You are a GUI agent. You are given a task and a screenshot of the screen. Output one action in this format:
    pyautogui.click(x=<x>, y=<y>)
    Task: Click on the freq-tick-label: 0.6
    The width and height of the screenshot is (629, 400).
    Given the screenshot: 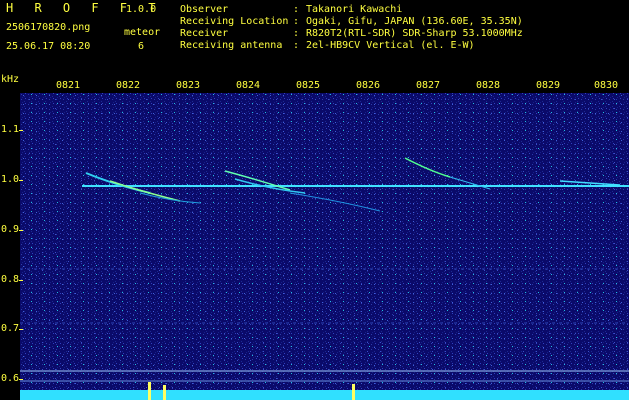 What is the action you would take?
    pyautogui.click(x=10, y=378)
    